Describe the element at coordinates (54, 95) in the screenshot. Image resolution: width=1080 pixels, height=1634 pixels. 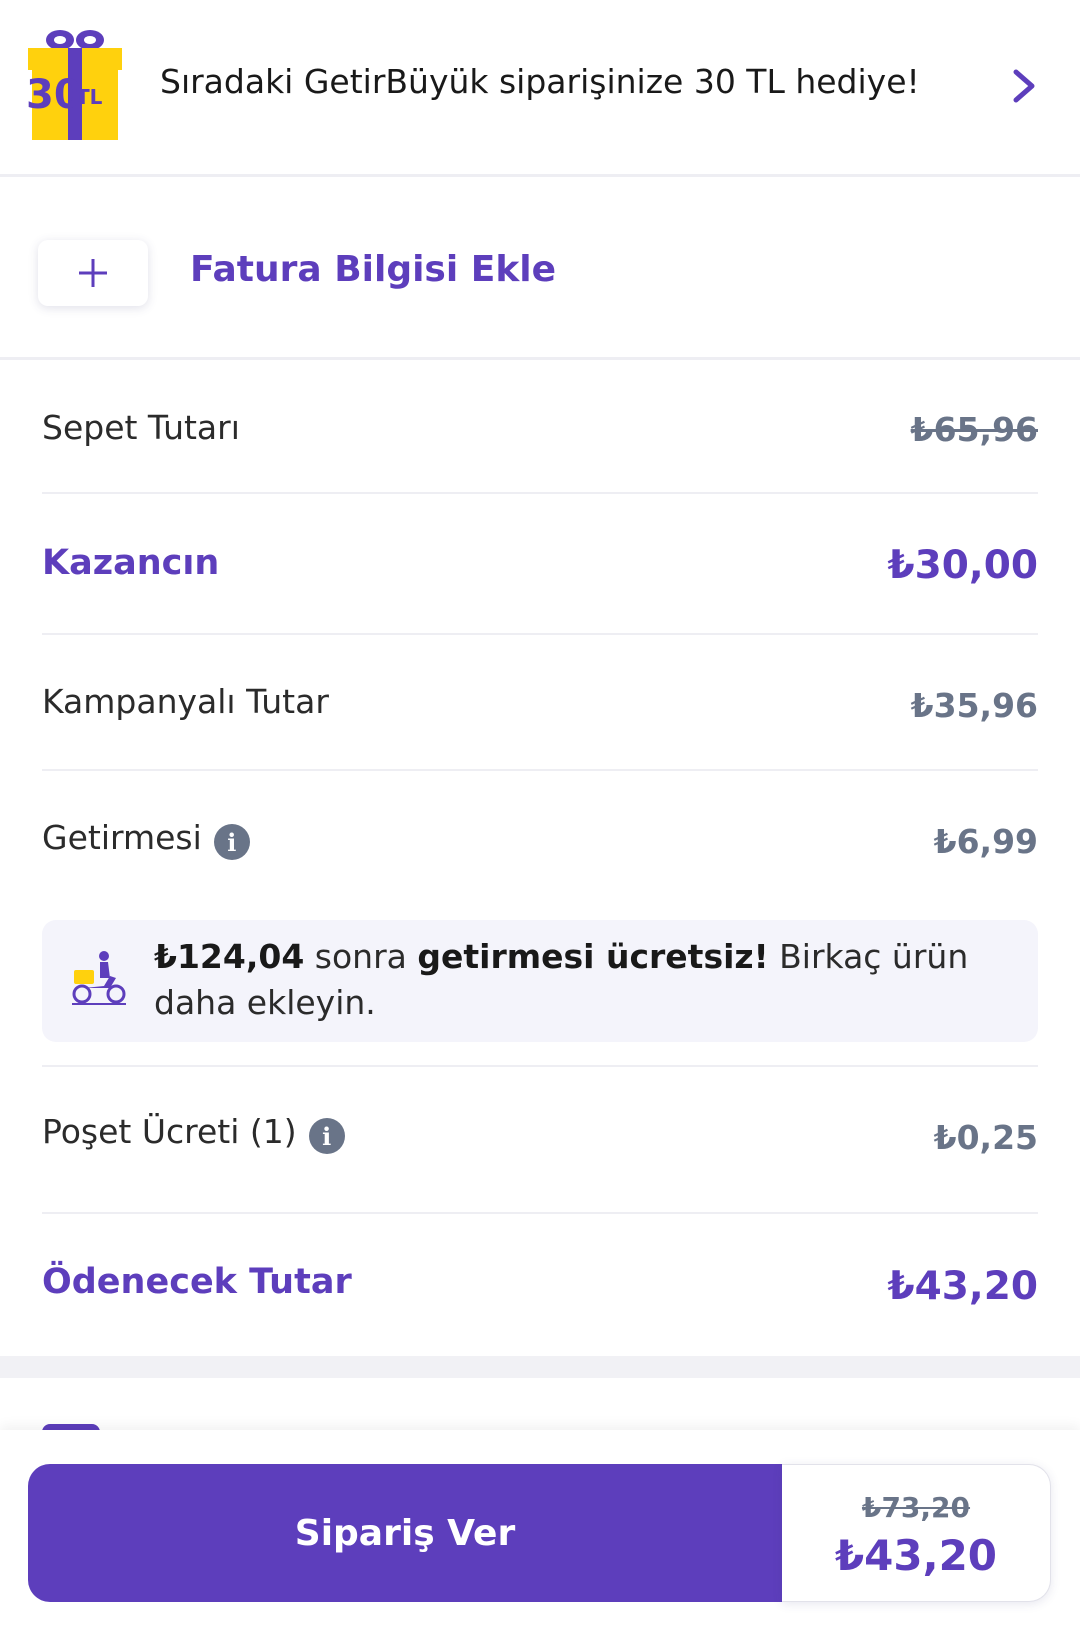
I see `gift-amount: 30` at that location.